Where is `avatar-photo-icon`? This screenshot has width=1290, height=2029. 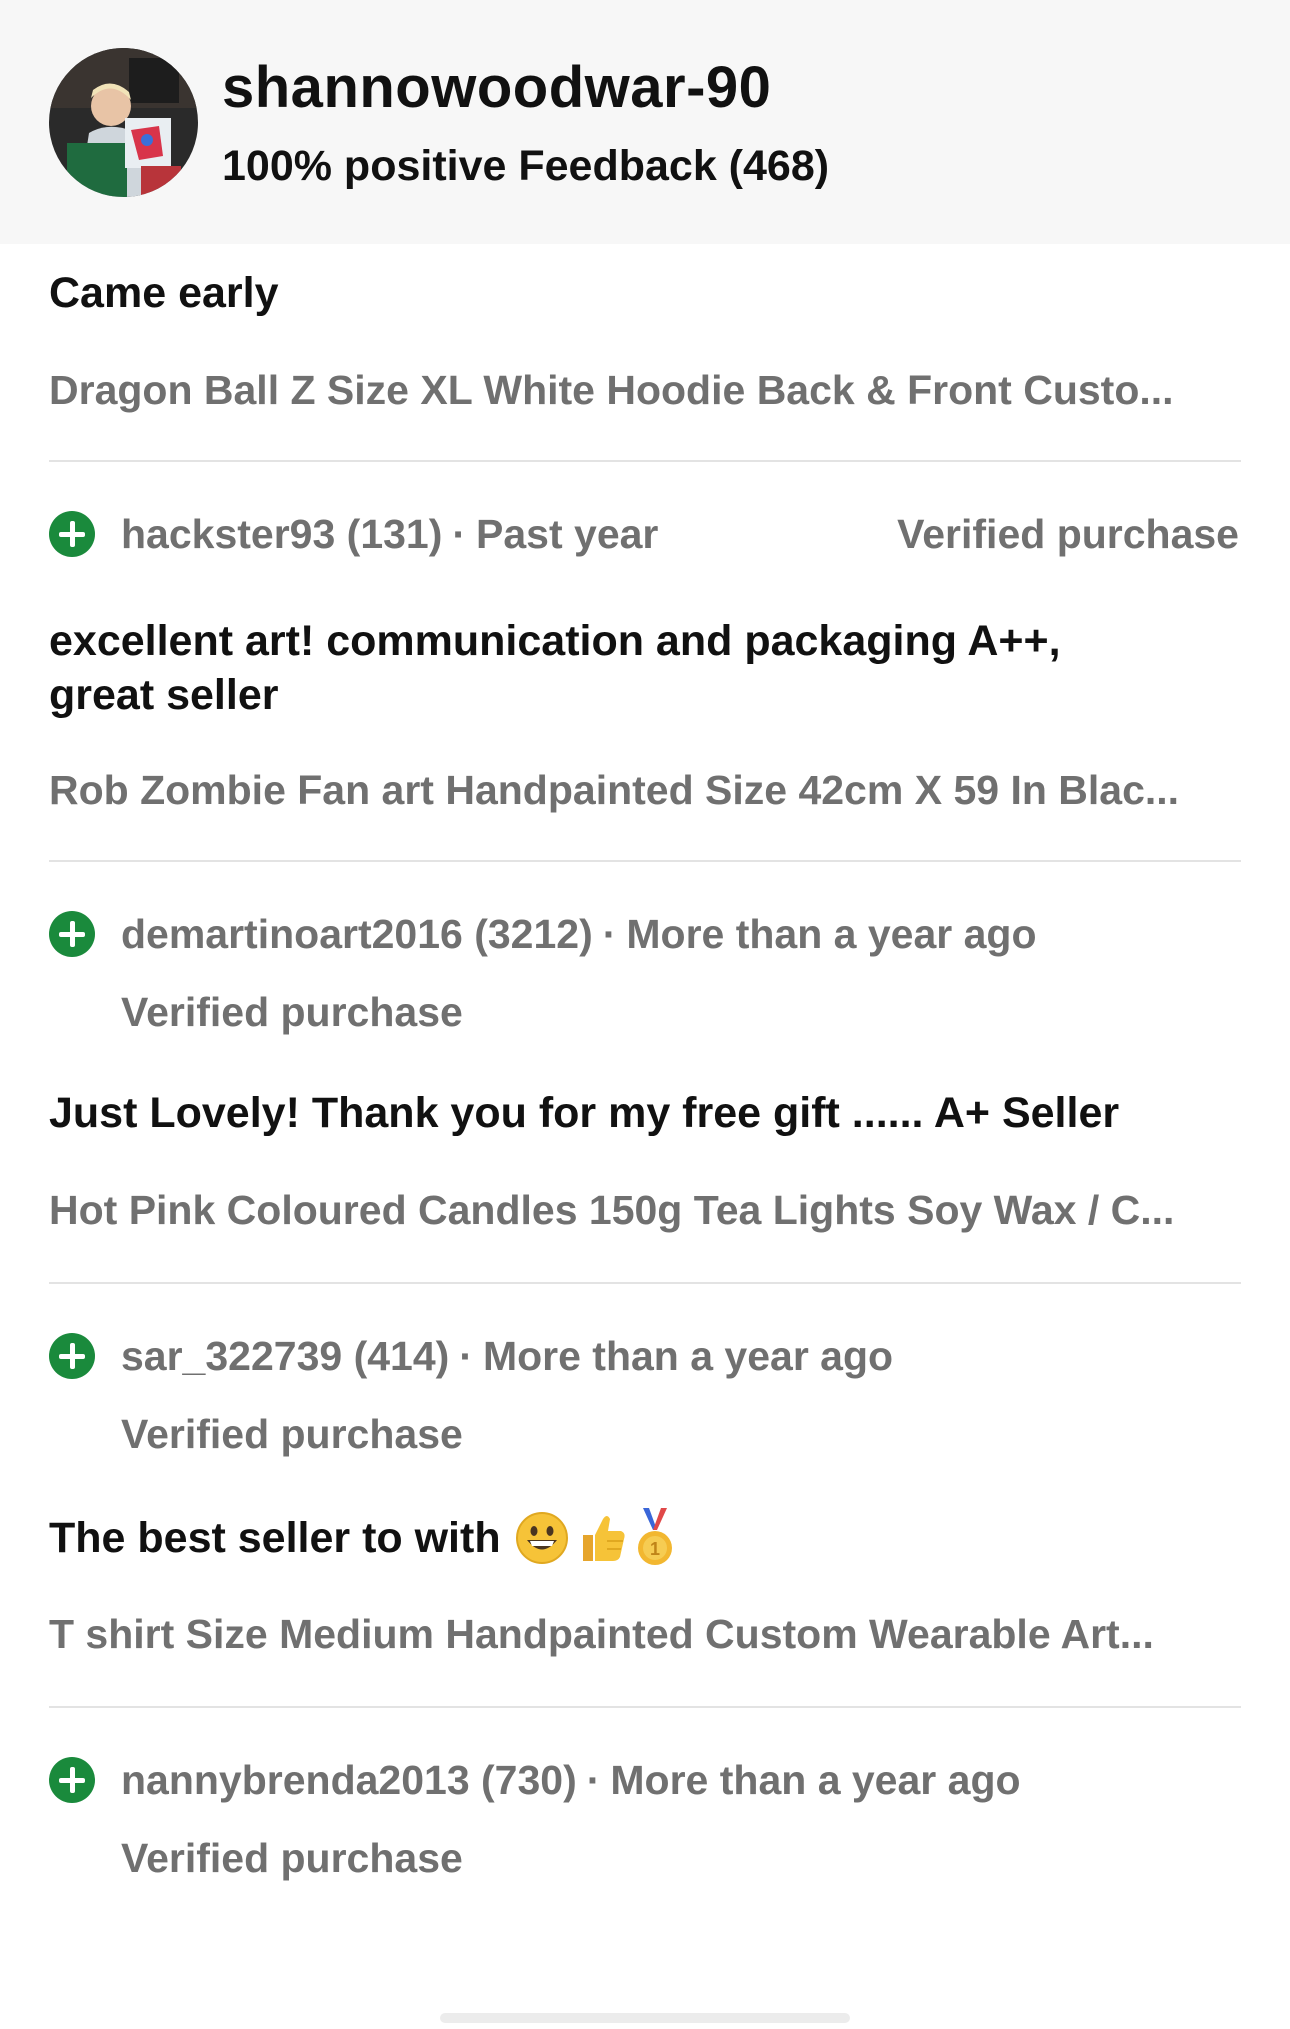
avatar-photo-icon is located at coordinates (123, 122).